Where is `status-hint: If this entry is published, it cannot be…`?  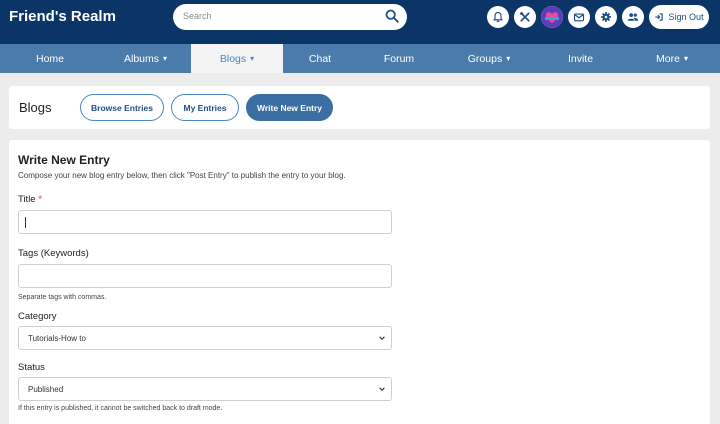 status-hint: If this entry is published, it cannot be… is located at coordinates (120, 408).